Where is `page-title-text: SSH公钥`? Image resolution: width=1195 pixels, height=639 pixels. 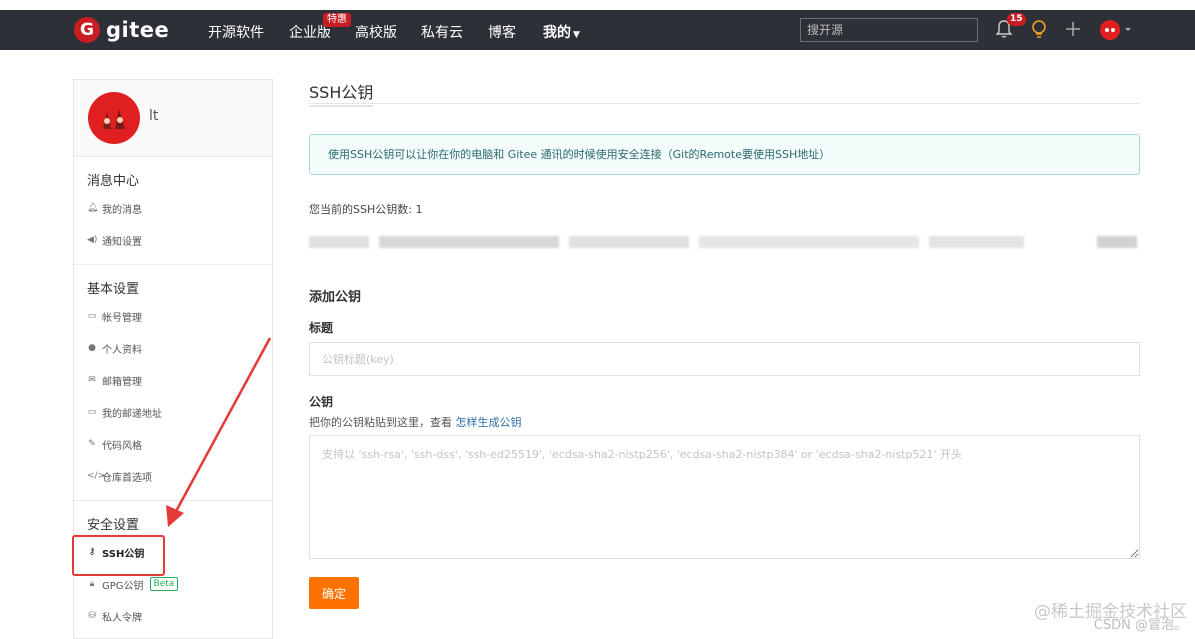
page-title-text: SSH公钥 is located at coordinates (341, 93).